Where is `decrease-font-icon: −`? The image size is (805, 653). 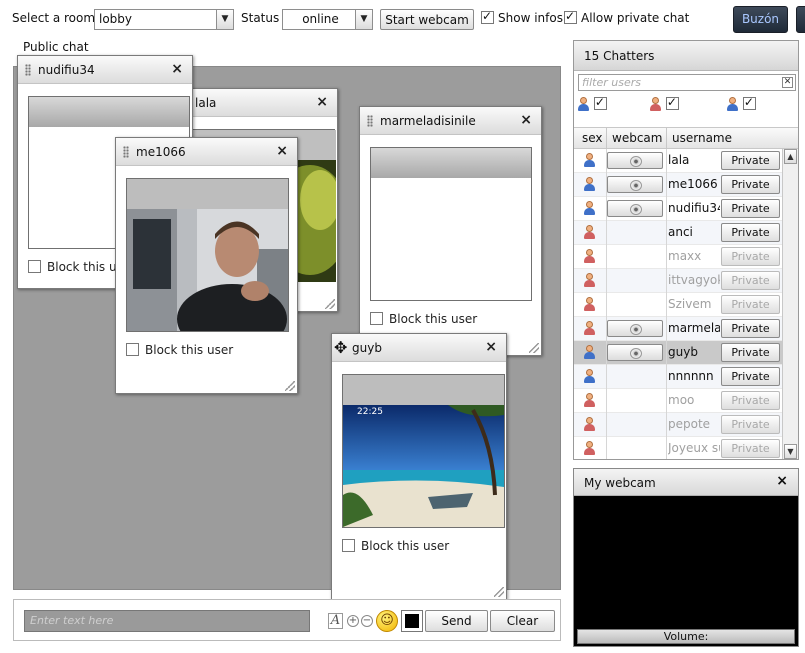 decrease-font-icon: − is located at coordinates (367, 621).